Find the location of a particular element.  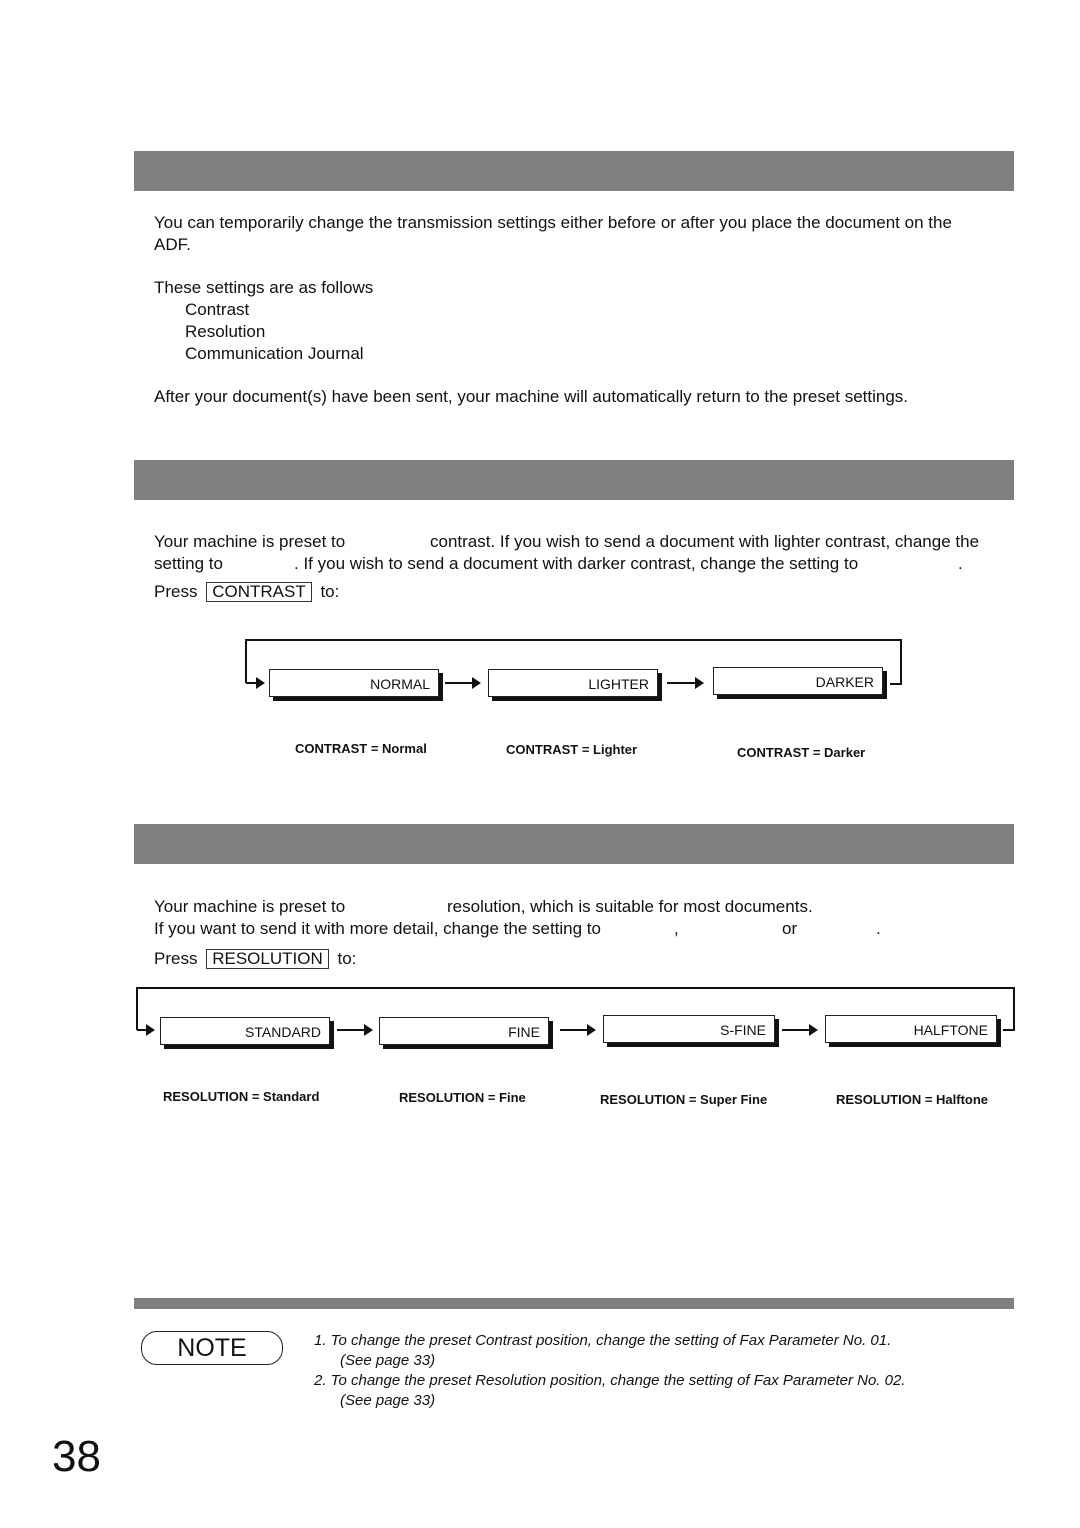

page-number: 38 is located at coordinates (76, 1456).